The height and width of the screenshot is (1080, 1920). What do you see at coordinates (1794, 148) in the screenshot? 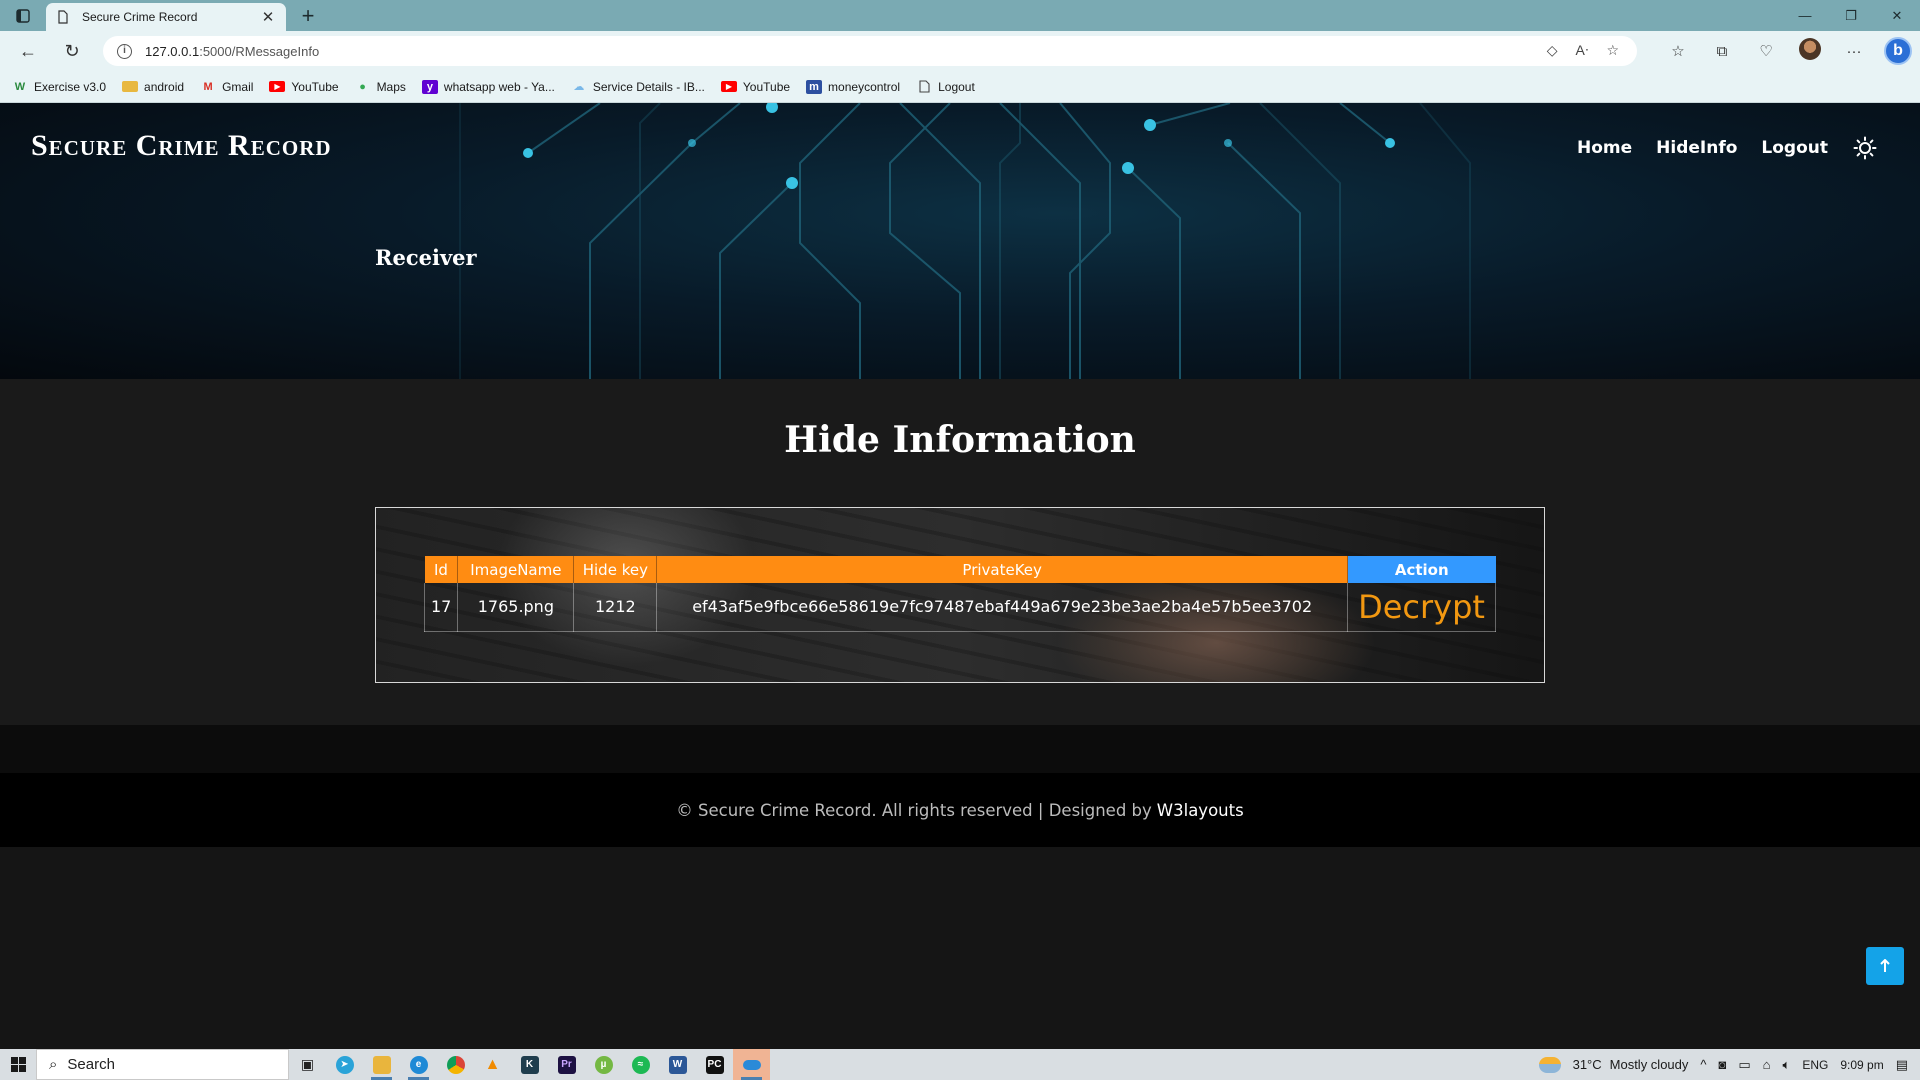
I see `nav-logout-link: Logout` at bounding box center [1794, 148].